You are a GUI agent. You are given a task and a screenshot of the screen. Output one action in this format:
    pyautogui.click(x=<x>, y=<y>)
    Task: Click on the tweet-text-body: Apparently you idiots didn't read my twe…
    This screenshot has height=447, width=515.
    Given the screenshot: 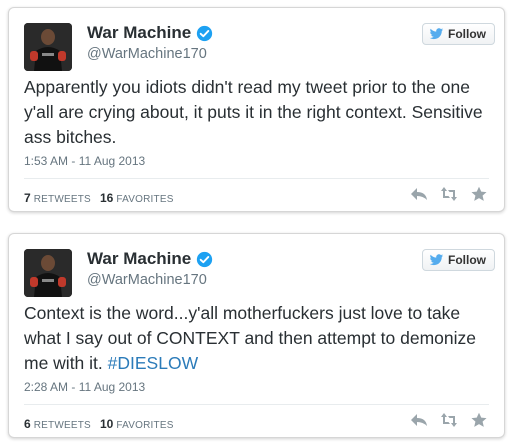 What is the action you would take?
    pyautogui.click(x=256, y=112)
    